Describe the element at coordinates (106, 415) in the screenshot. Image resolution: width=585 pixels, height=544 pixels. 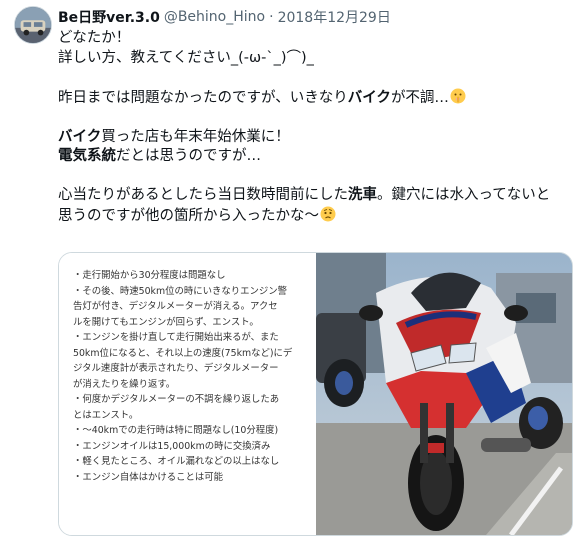
I see `notes-line: とはエンスト。` at that location.